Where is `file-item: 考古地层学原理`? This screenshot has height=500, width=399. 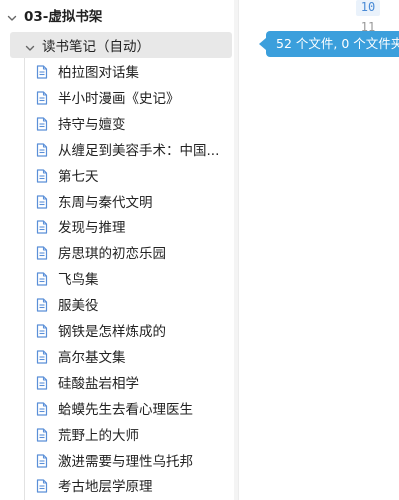
file-item: 考古地层学原理 is located at coordinates (134, 485).